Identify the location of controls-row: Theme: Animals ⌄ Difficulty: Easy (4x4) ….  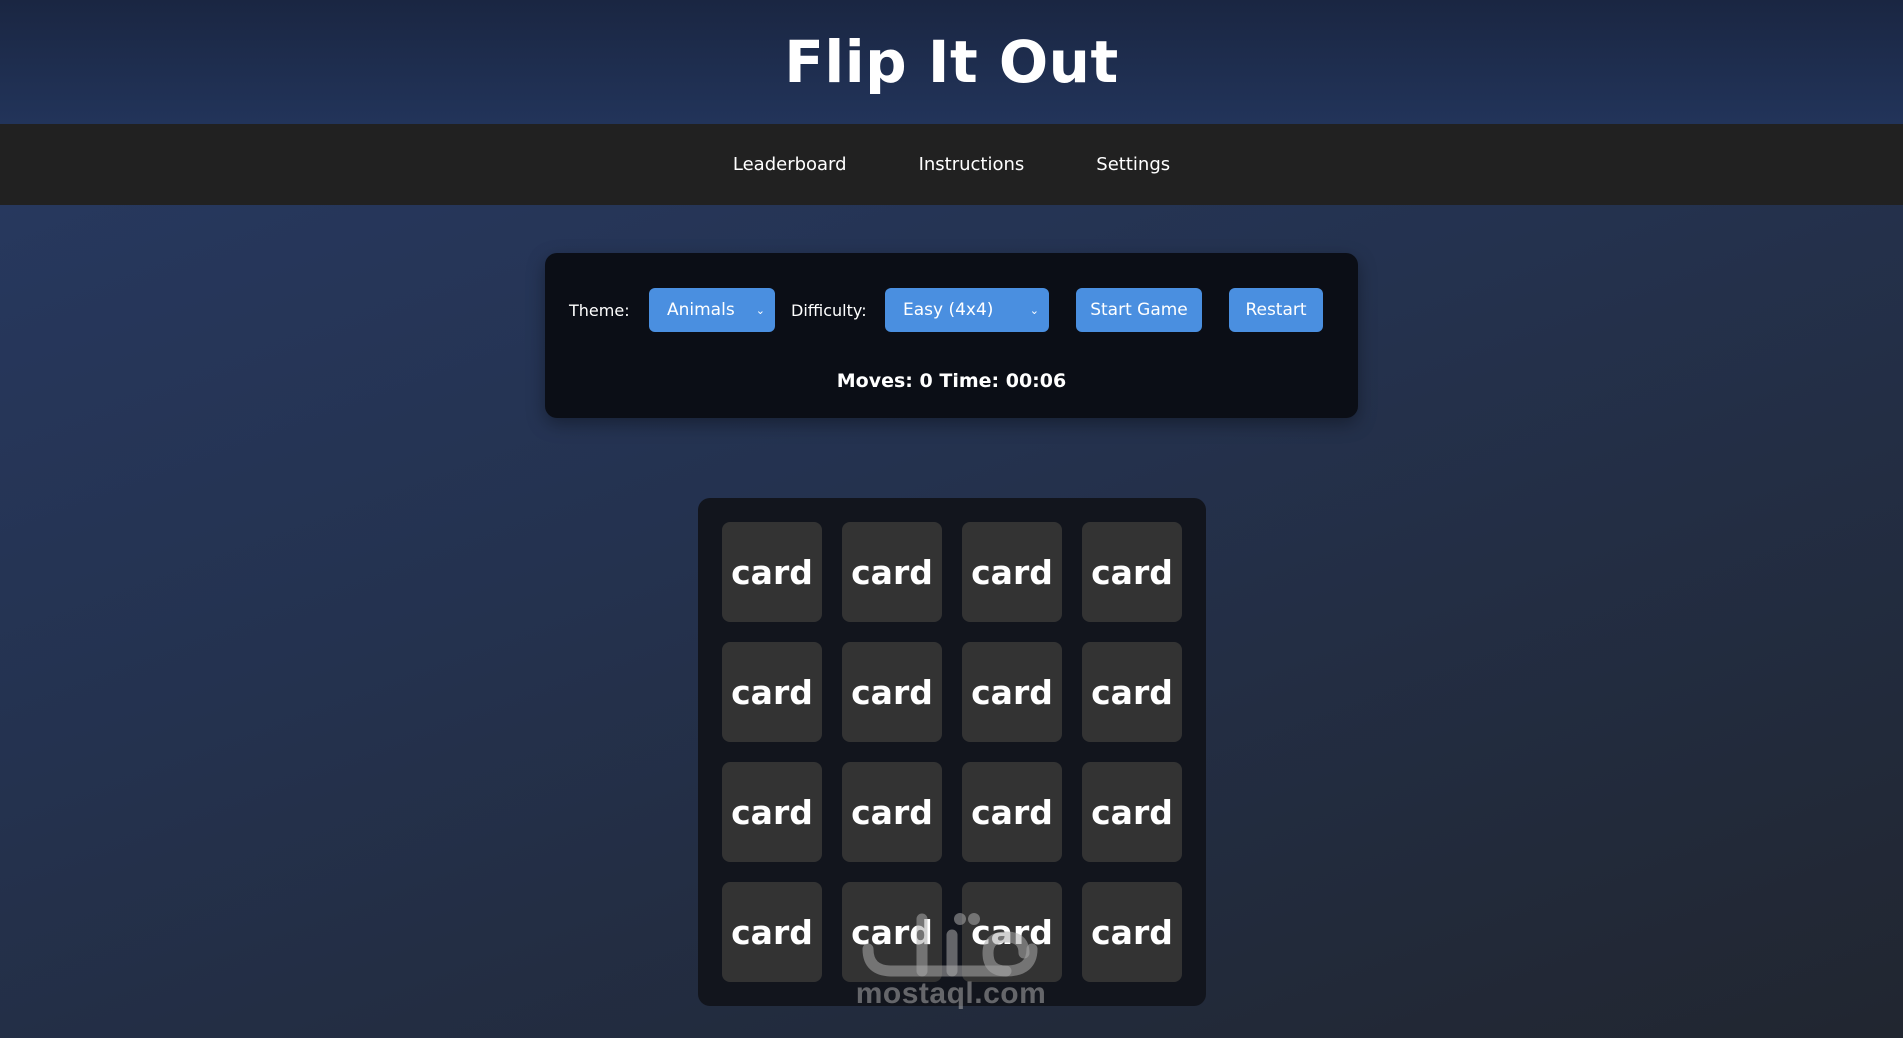
(946, 310).